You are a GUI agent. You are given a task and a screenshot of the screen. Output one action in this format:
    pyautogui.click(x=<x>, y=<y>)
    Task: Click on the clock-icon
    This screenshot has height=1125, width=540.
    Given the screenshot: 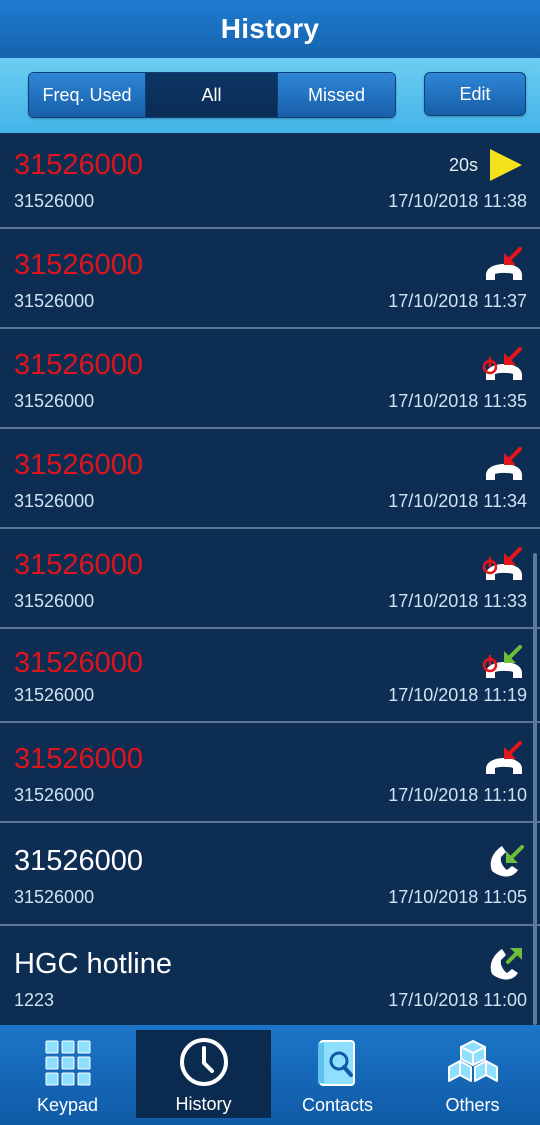 What is the action you would take?
    pyautogui.click(x=204, y=1062)
    